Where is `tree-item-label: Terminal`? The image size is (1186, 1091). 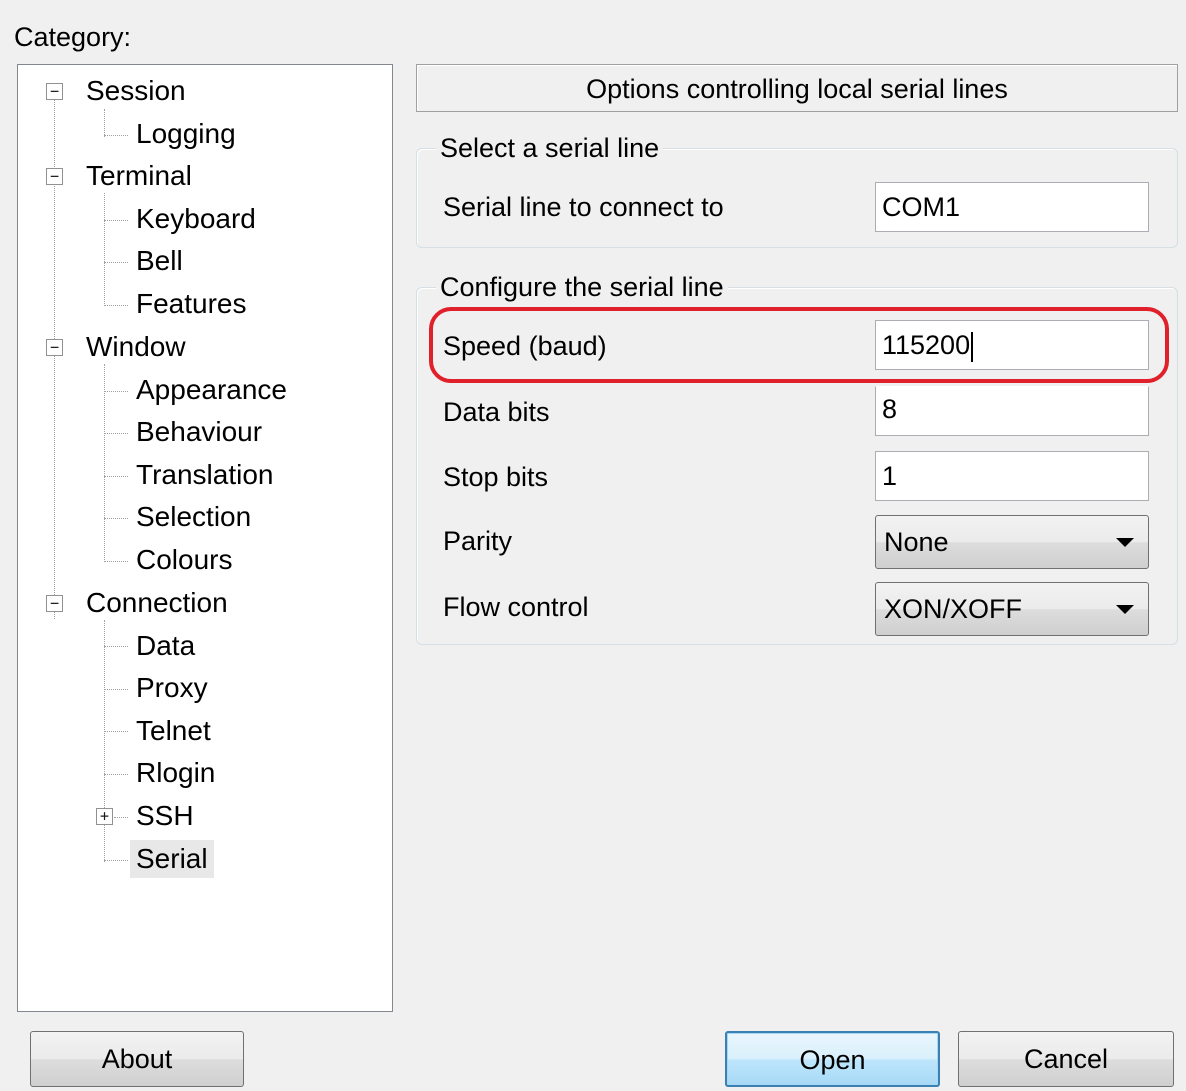
tree-item-label: Terminal is located at coordinates (139, 175).